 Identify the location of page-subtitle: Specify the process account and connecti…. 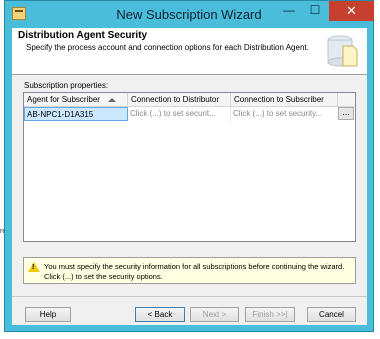
(167, 47).